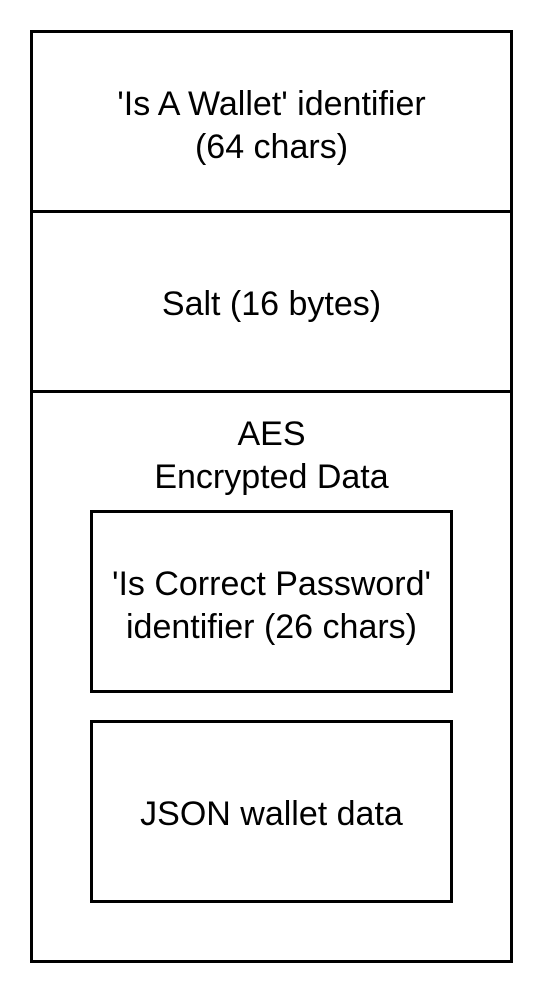  Describe the element at coordinates (271, 456) in the screenshot. I see `encrypted-data-label: AES Encrypted Data` at that location.